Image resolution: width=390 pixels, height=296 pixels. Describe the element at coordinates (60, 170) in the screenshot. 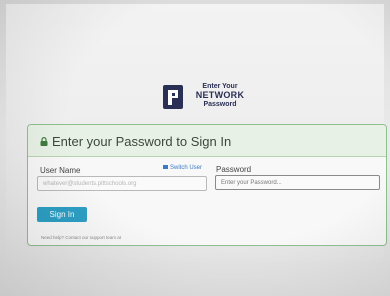

I see `username-label: User Name` at that location.